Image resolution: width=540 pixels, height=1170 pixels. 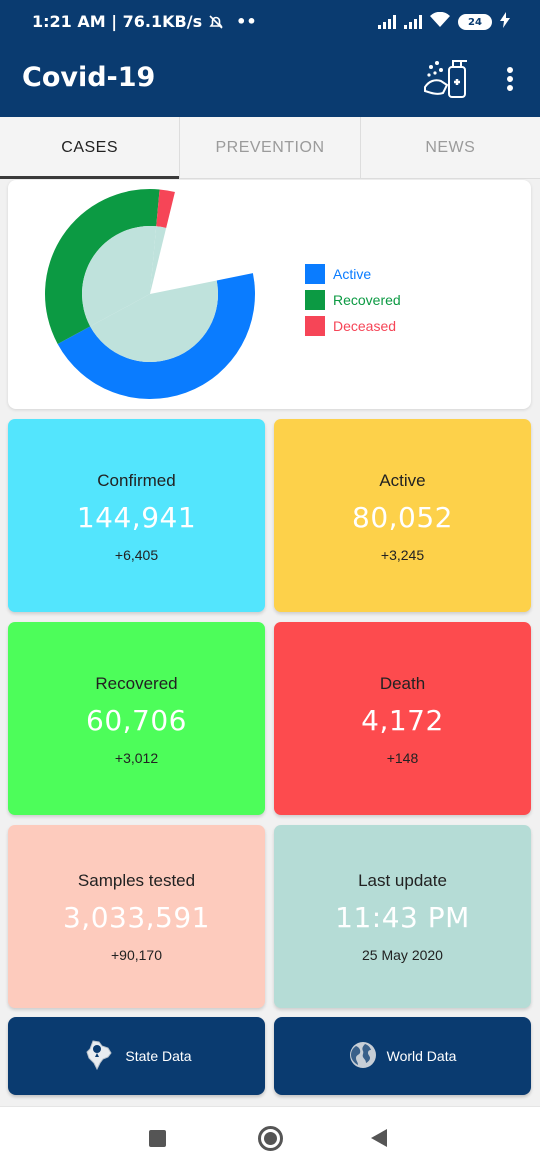 I want to click on india-map-icon, so click(x=98, y=1056).